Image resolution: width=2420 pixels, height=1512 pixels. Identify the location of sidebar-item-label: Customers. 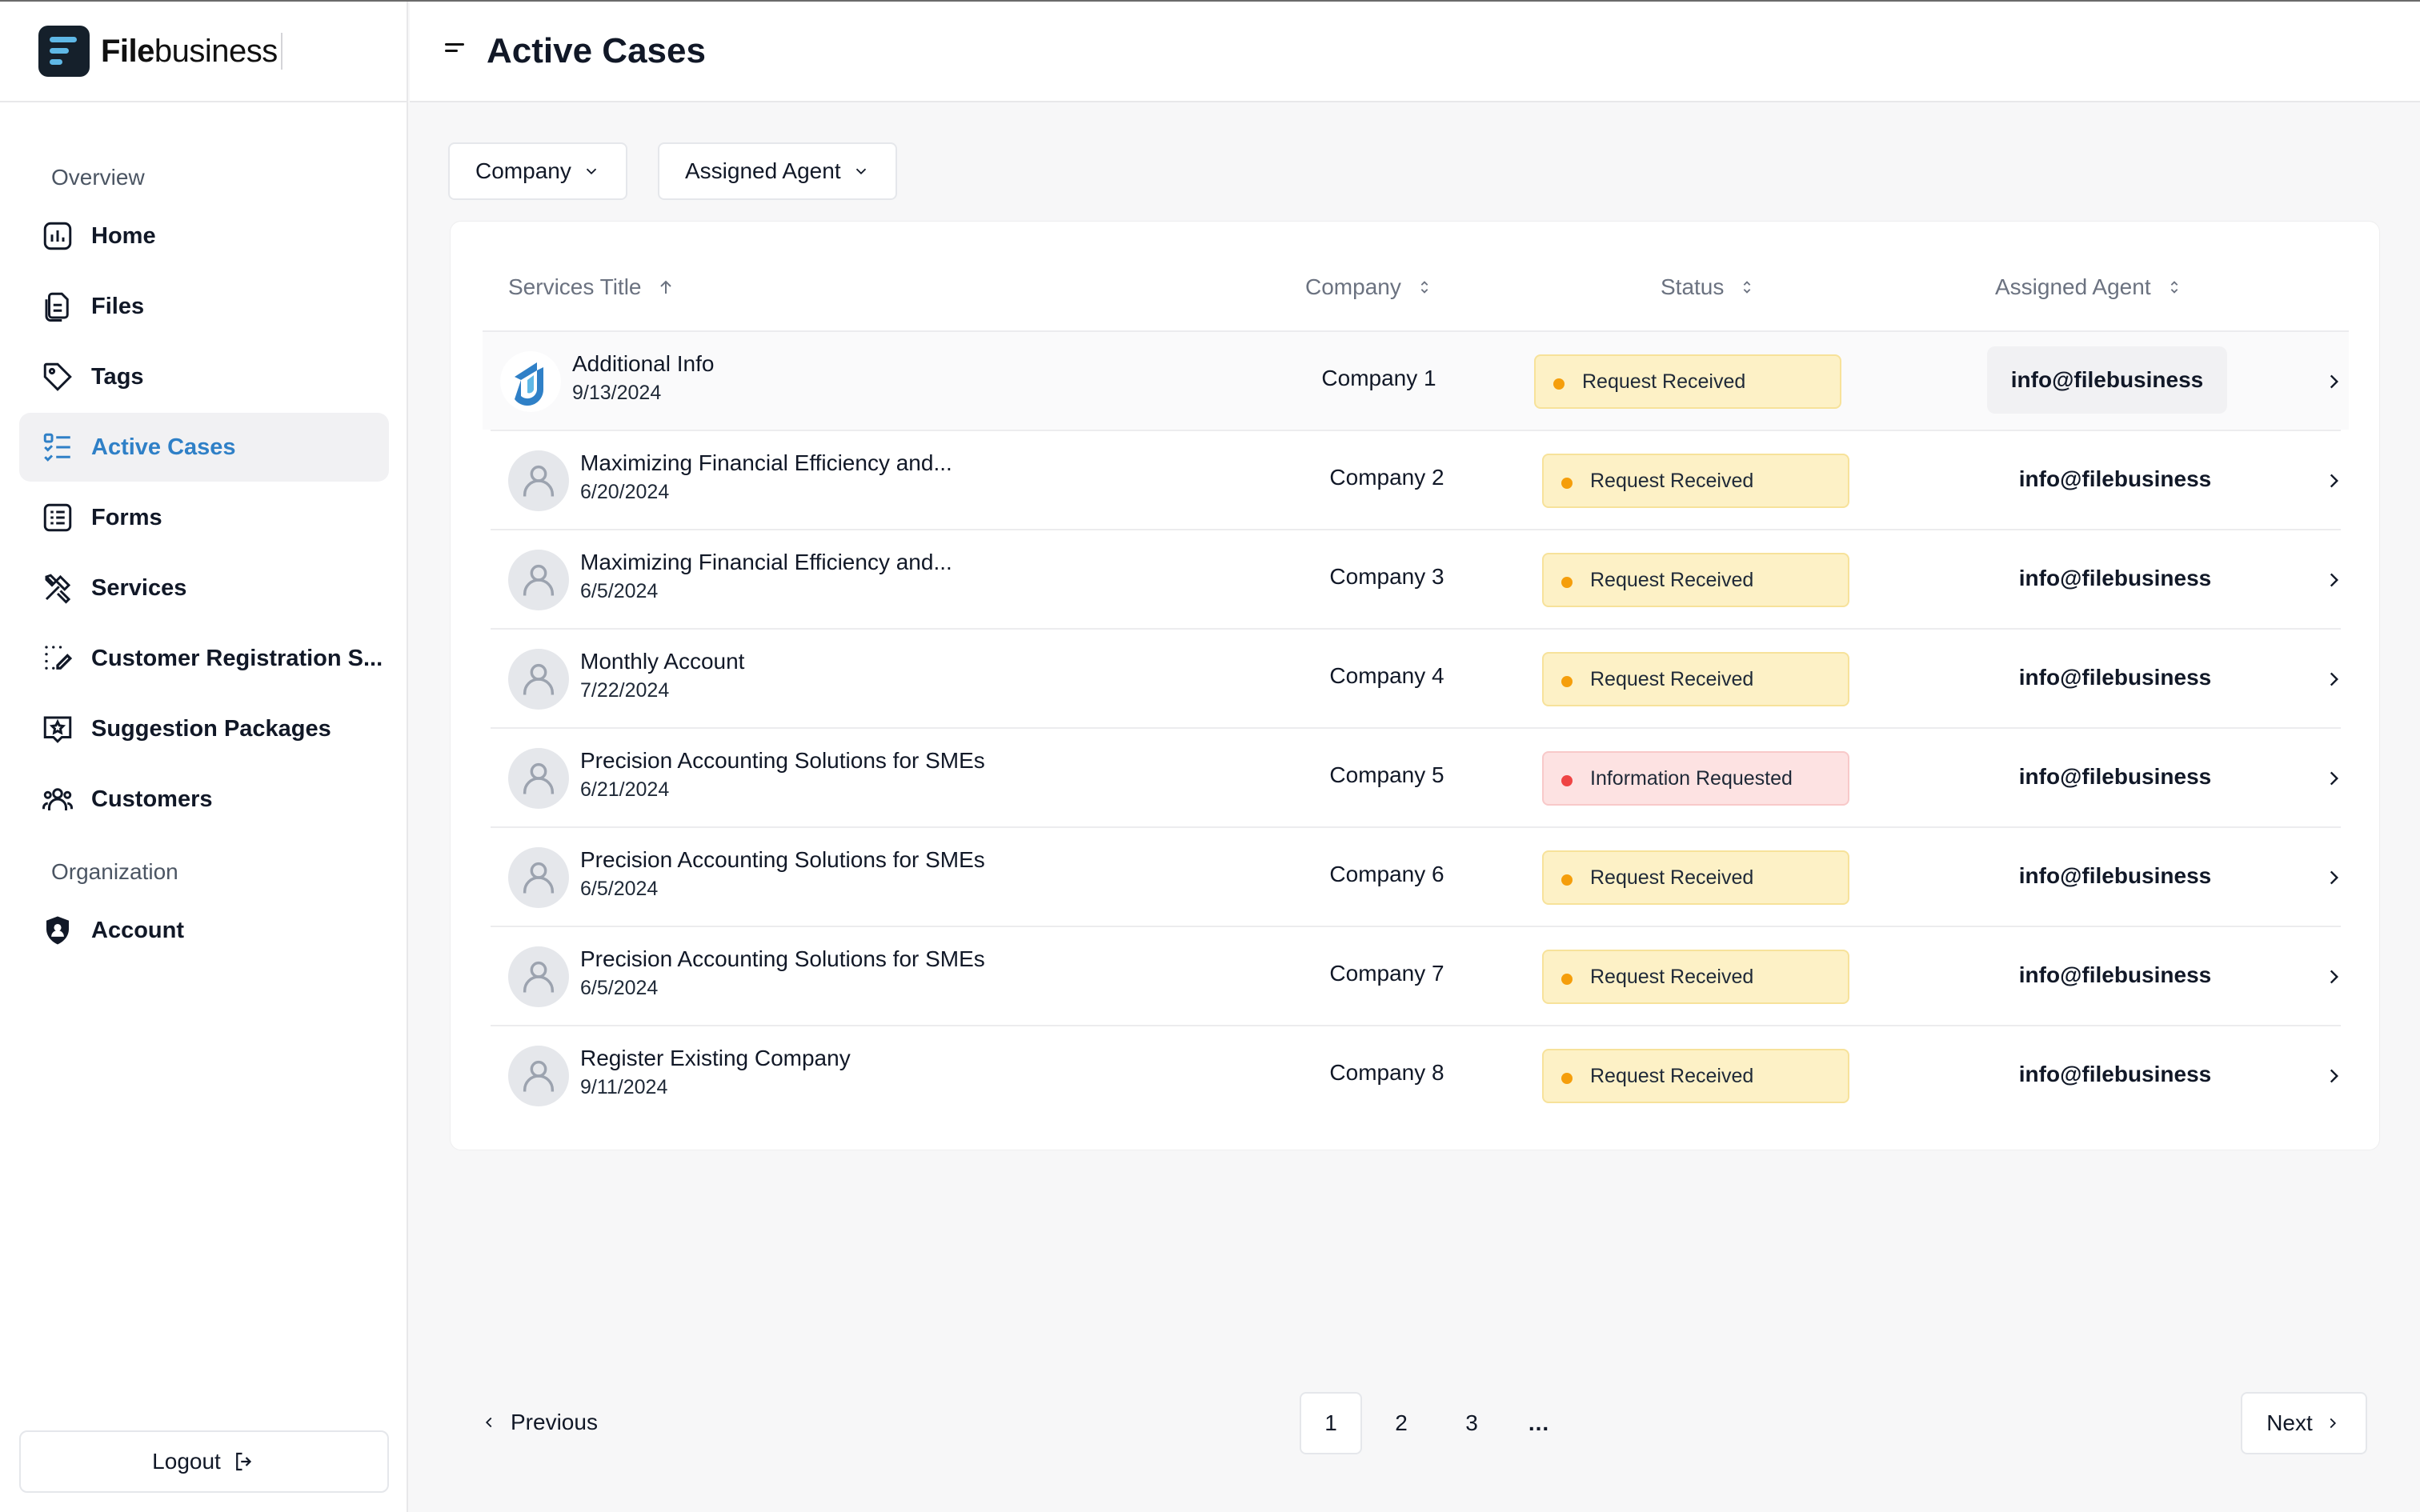
(152, 799).